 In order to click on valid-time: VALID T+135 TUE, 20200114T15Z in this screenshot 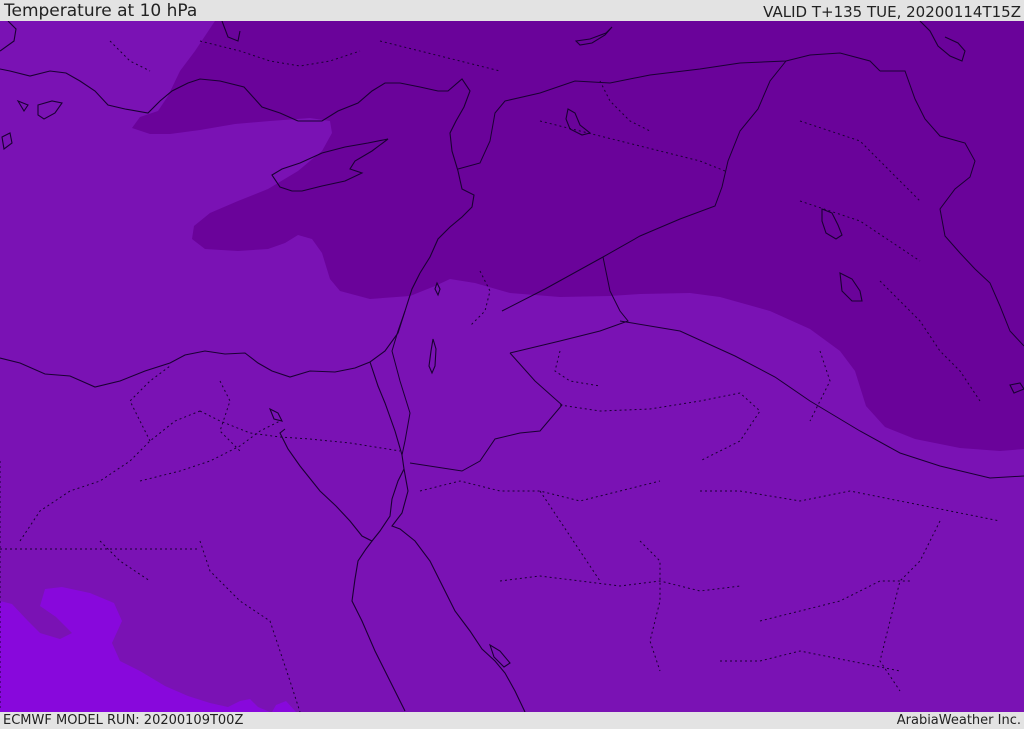, I will do `click(892, 12)`.